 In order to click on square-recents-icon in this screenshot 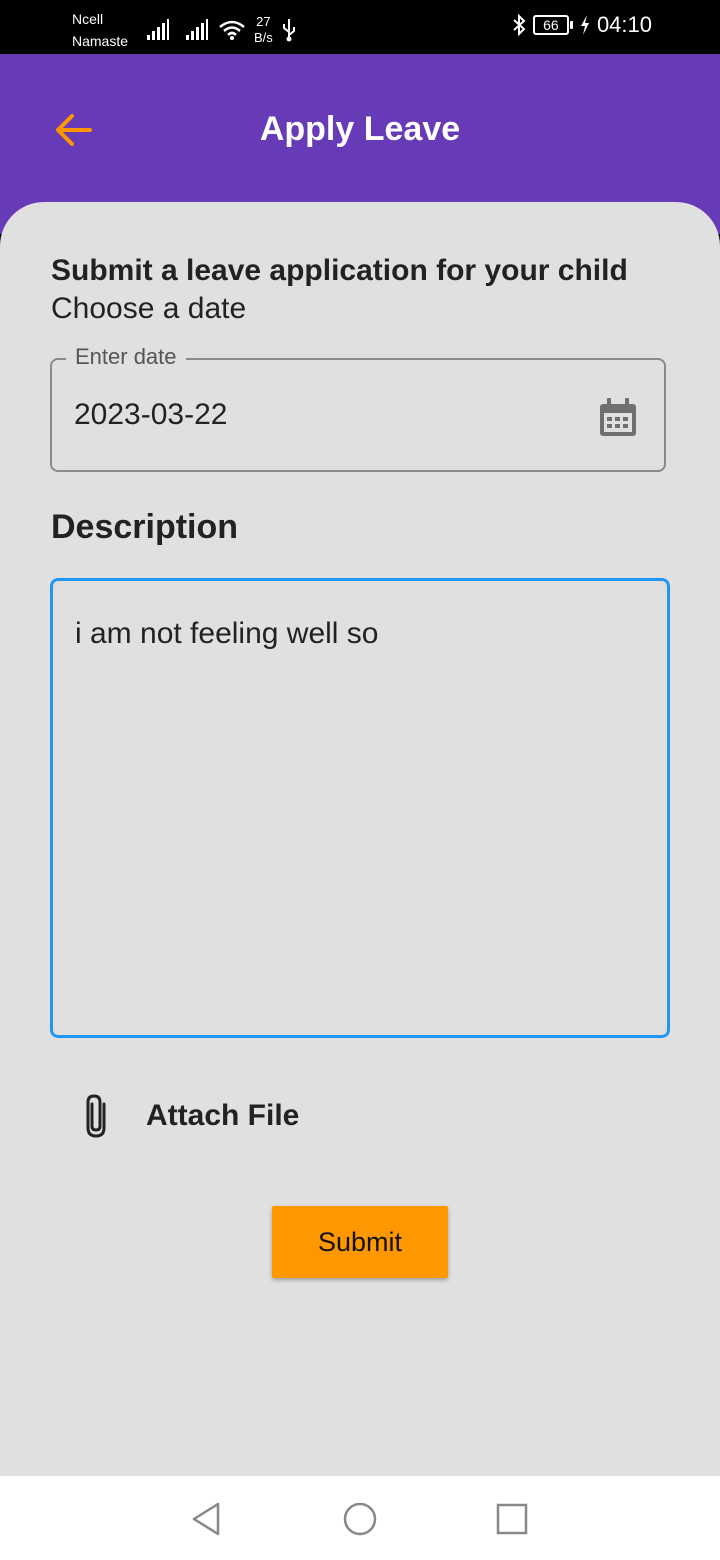, I will do `click(512, 1519)`.